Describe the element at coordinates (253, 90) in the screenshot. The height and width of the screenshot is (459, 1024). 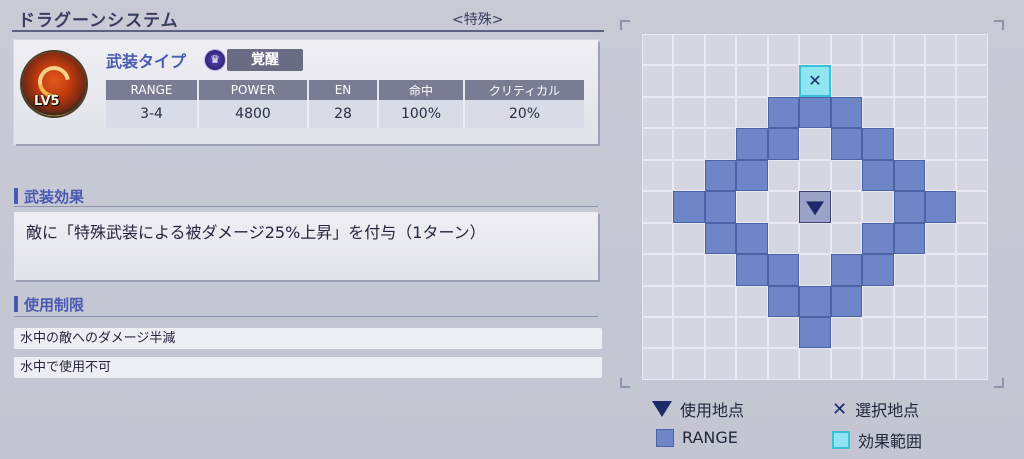
I see `stat-header-power: POWER` at that location.